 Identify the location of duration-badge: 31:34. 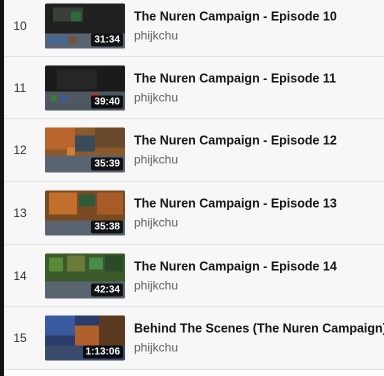
(107, 40).